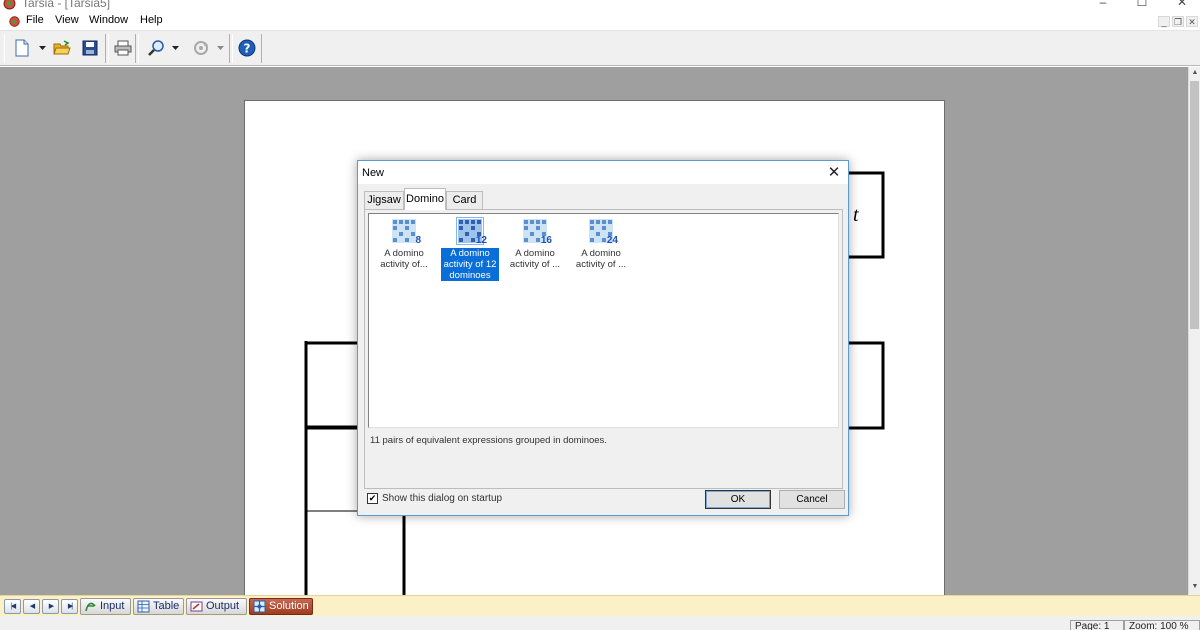  I want to click on help-icon: ?, so click(247, 48).